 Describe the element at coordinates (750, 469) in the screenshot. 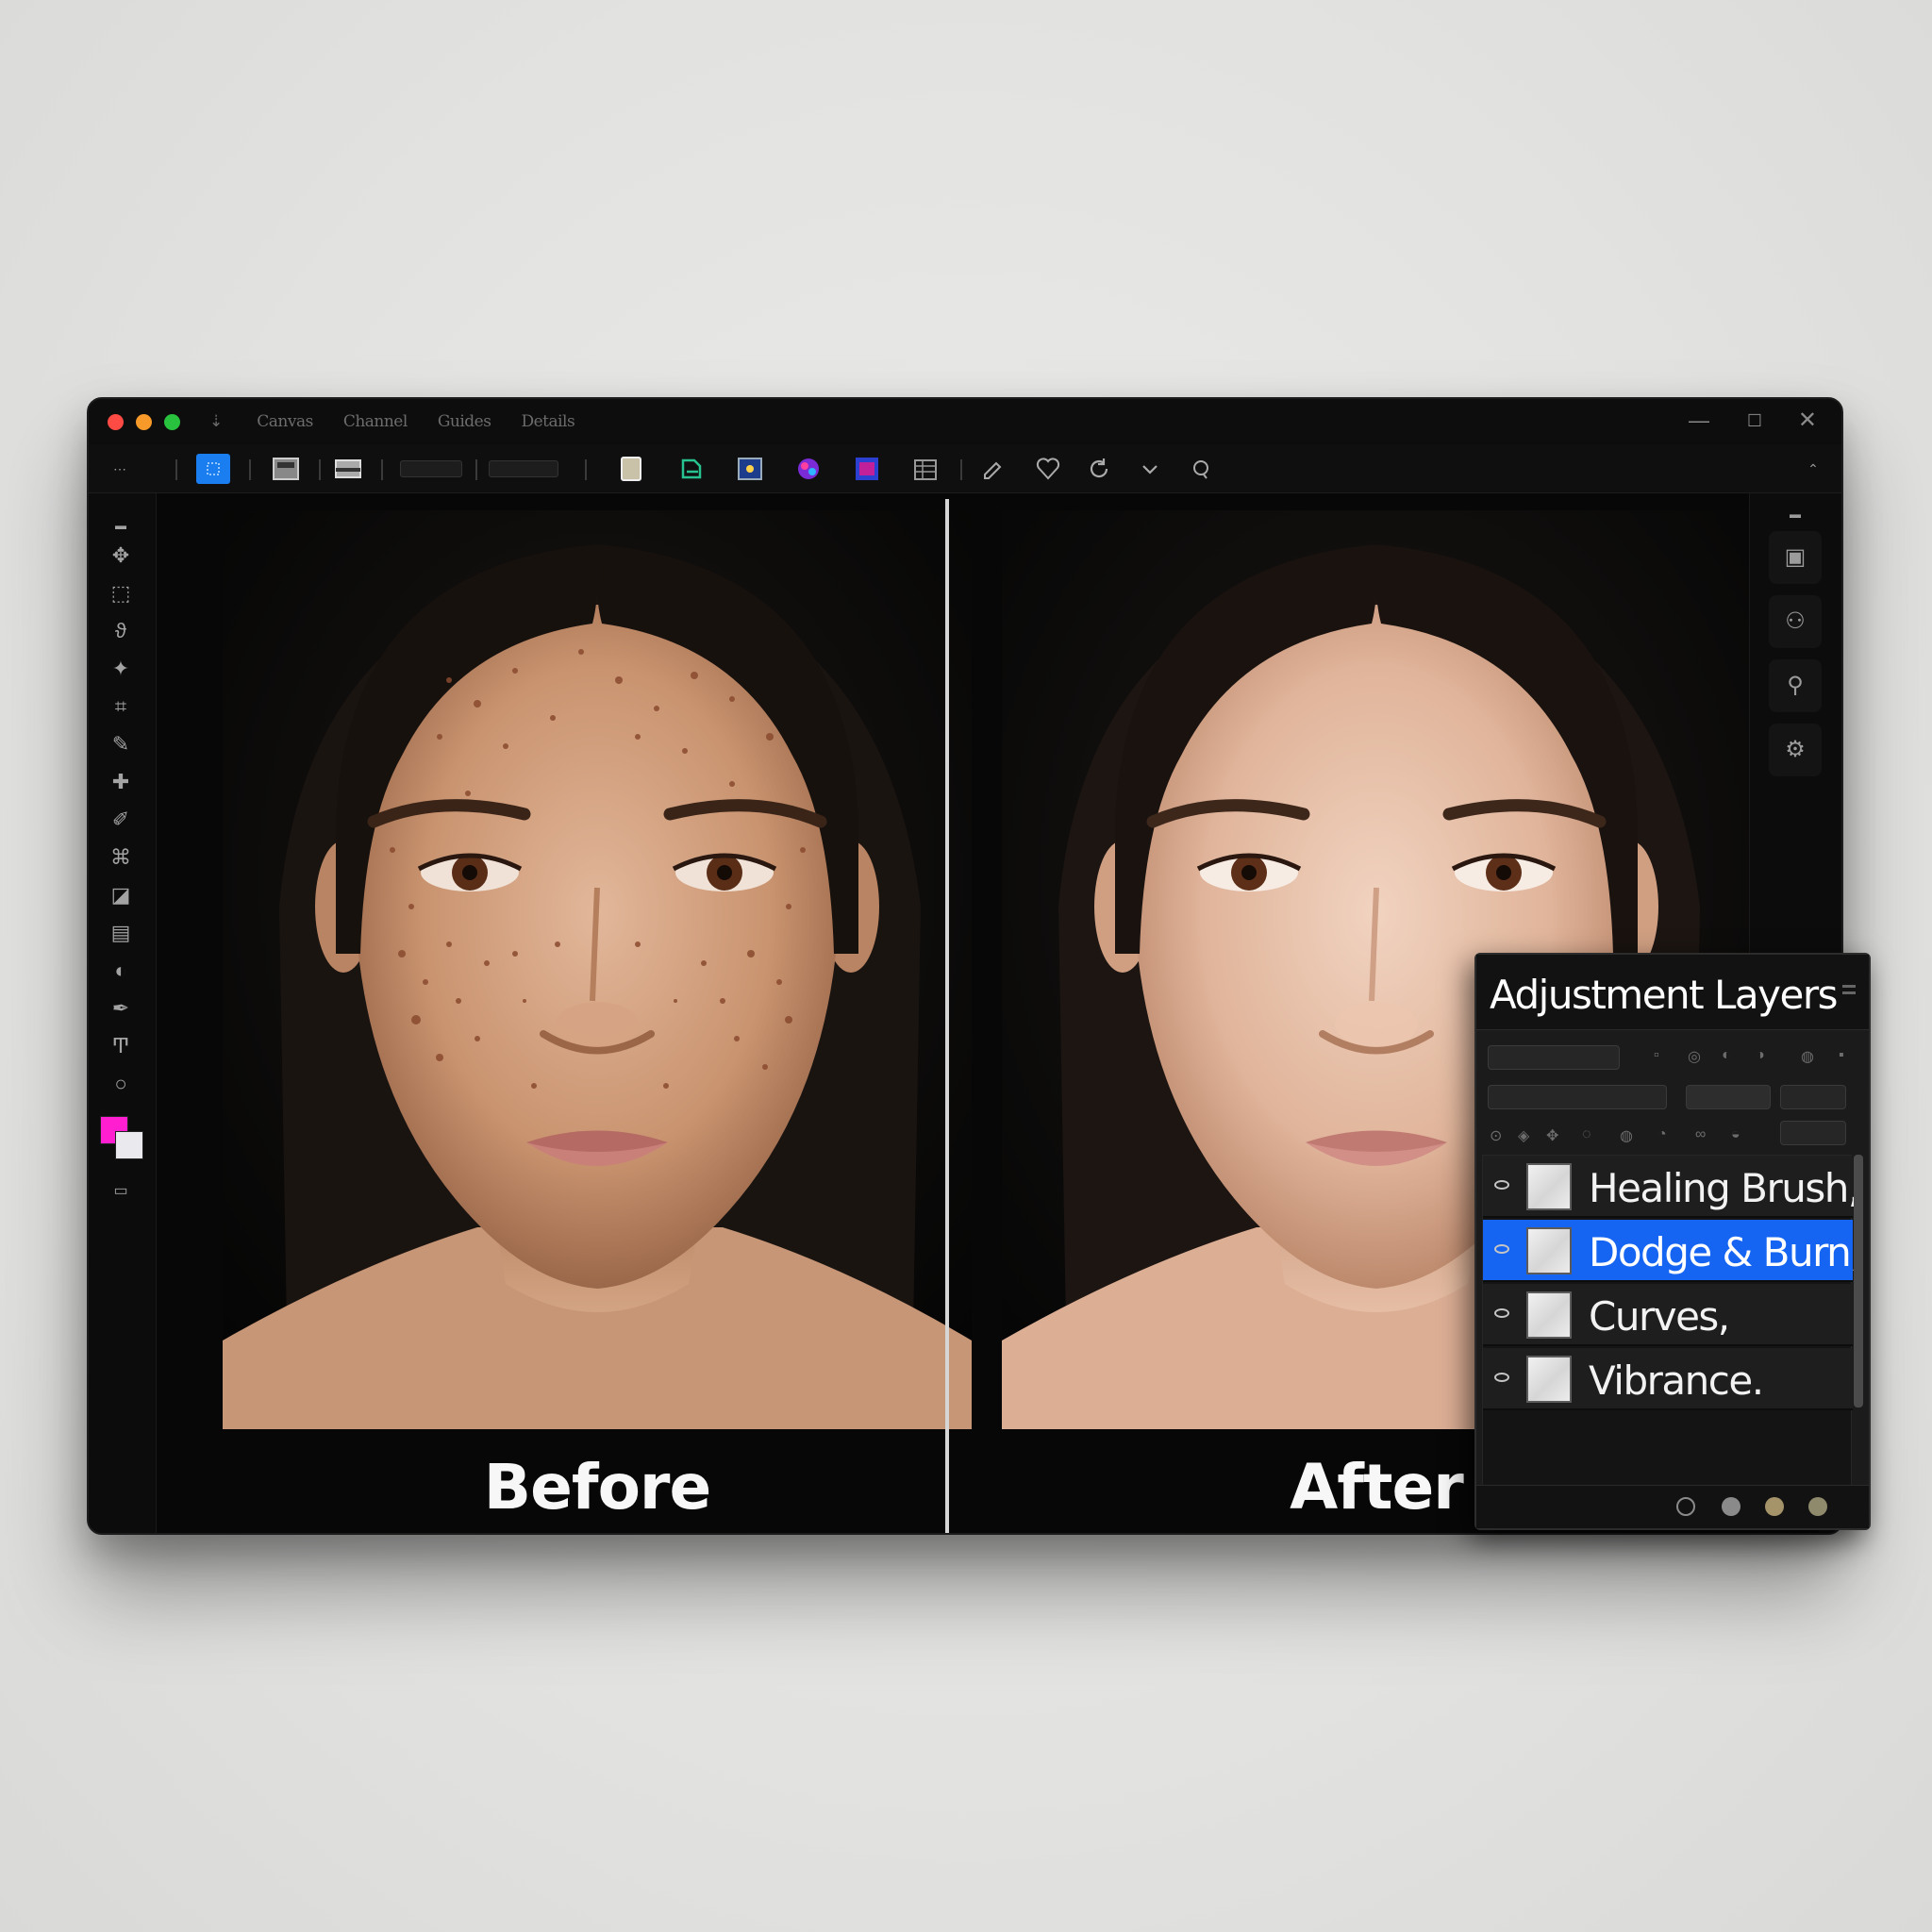

I see `navigator-icon` at that location.